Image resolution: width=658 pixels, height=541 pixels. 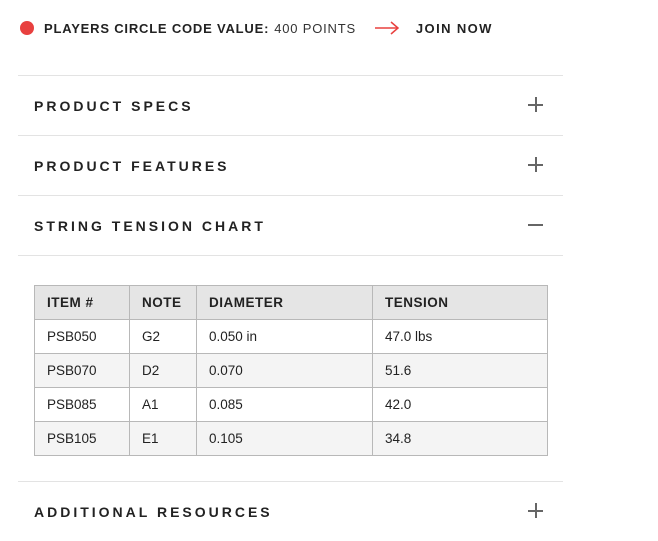 What do you see at coordinates (460, 302) in the screenshot?
I see `column-header-tension: TENSION` at bounding box center [460, 302].